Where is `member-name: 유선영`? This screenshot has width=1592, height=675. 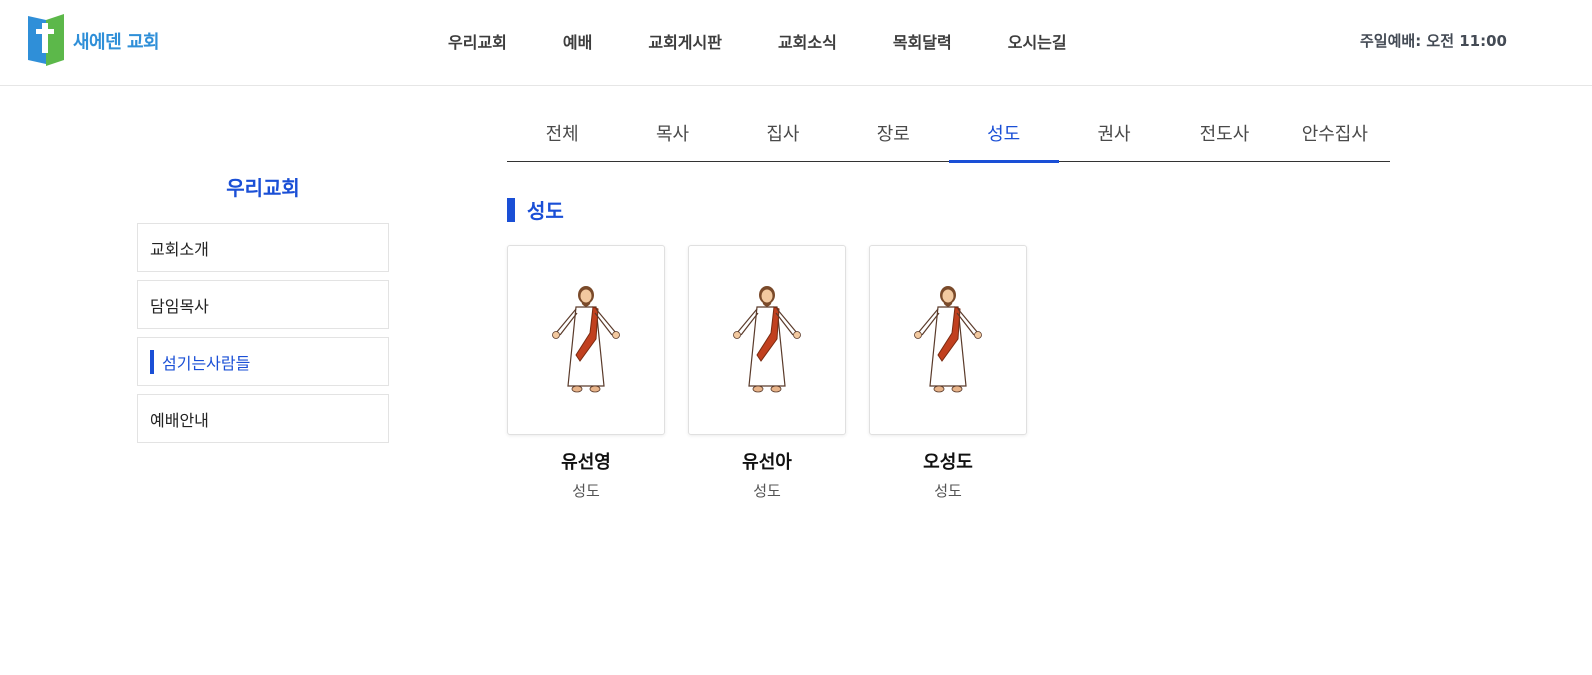 member-name: 유선영 is located at coordinates (586, 462).